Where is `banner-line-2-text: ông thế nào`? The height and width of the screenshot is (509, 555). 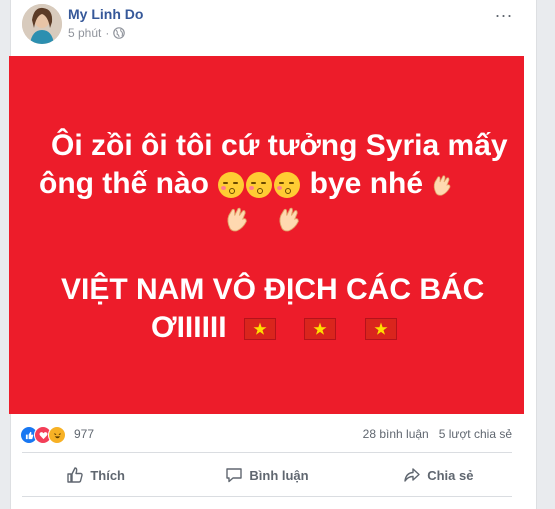
banner-line-2-text: ông thế nào is located at coordinates (124, 183).